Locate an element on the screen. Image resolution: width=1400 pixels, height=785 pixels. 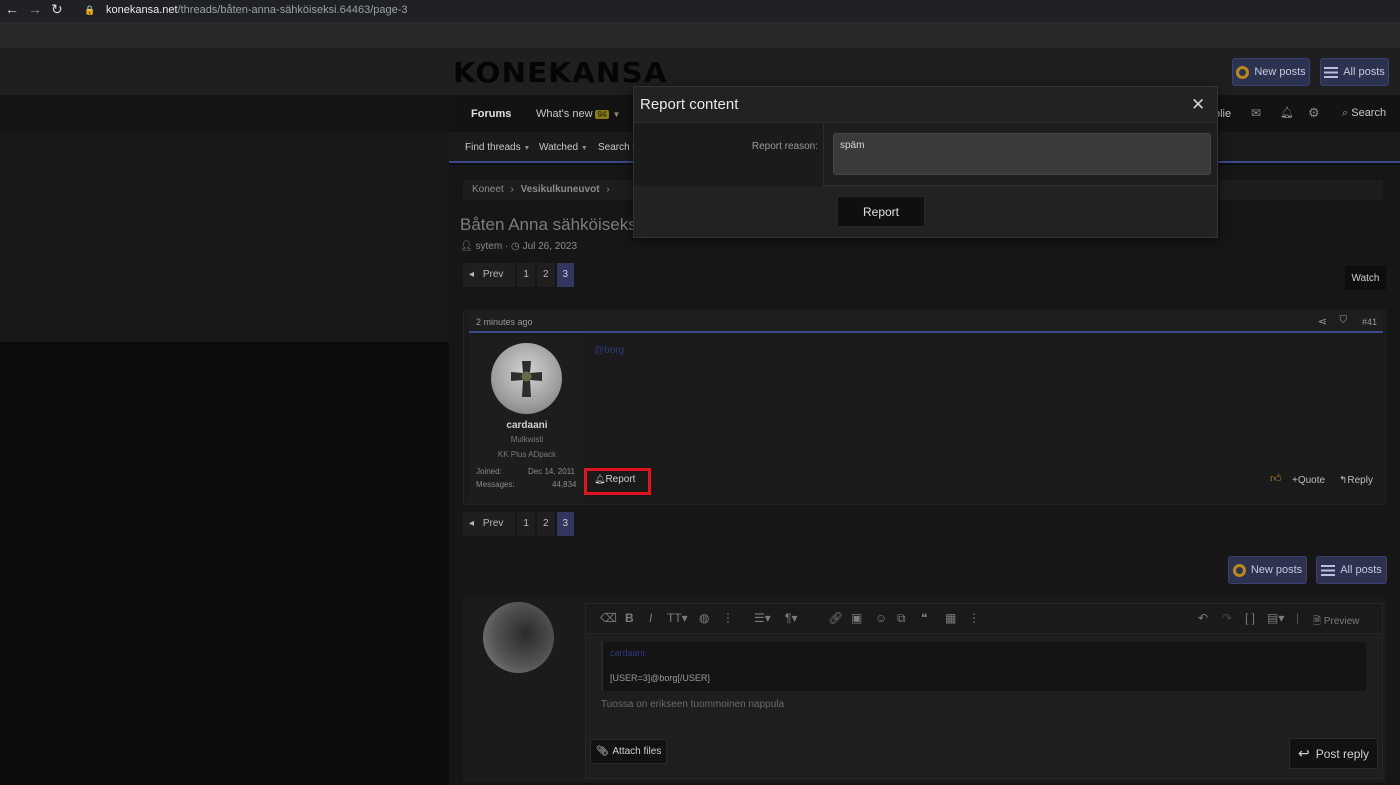
new-posts-button: New posts is located at coordinates (1271, 72).